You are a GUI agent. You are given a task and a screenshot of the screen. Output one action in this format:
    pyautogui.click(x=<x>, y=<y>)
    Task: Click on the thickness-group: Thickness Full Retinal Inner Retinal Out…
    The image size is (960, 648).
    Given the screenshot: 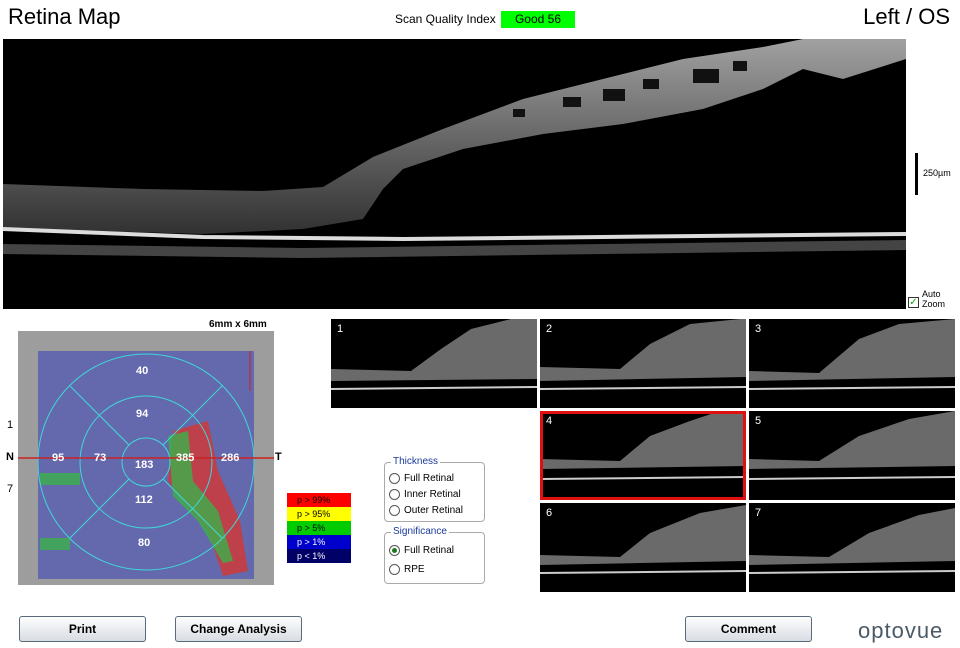 What is the action you would take?
    pyautogui.click(x=434, y=489)
    